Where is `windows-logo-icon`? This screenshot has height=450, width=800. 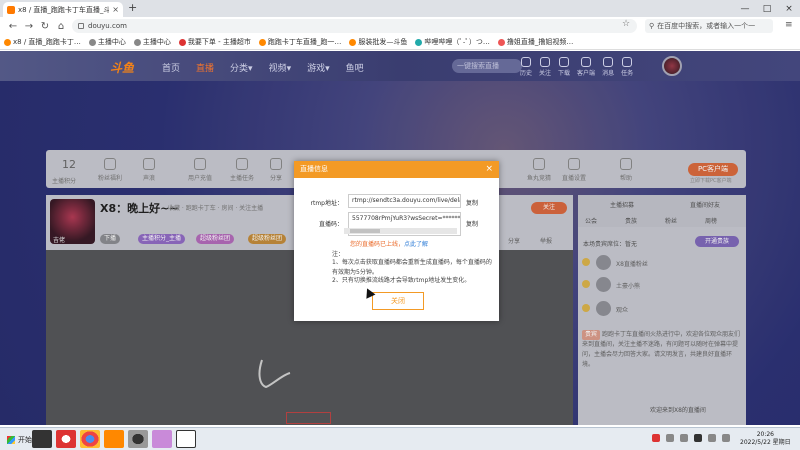 windows-logo-icon is located at coordinates (11, 439).